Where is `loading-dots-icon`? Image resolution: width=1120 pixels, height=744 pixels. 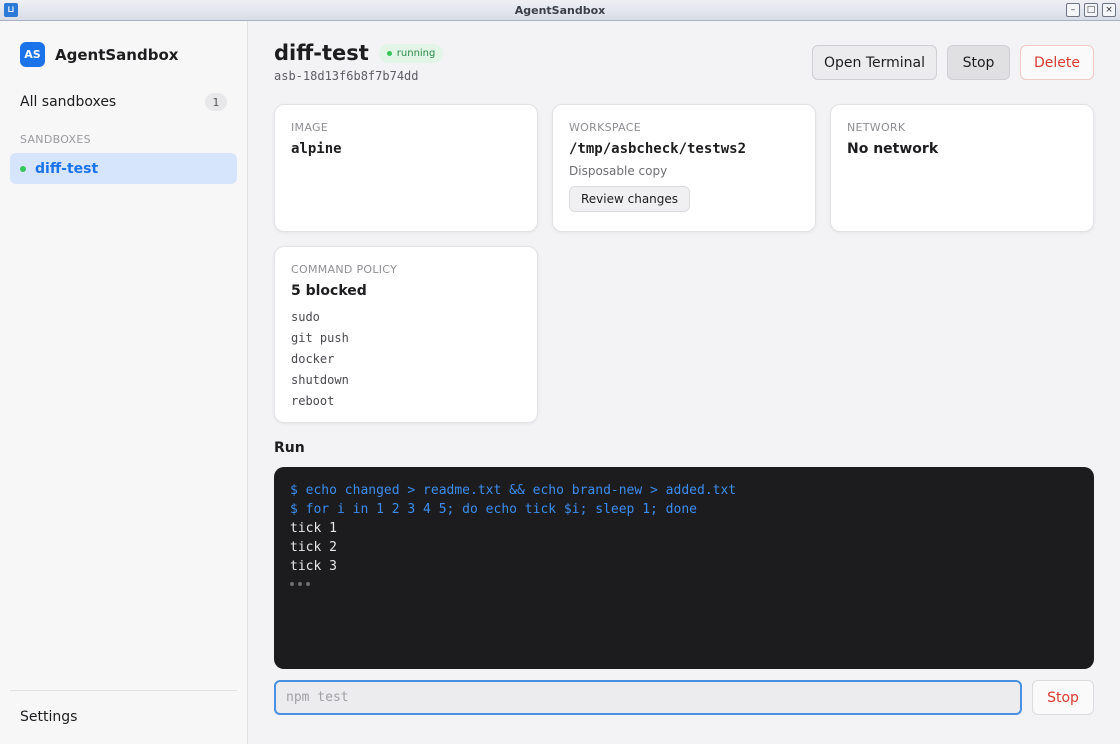
loading-dots-icon is located at coordinates (684, 584).